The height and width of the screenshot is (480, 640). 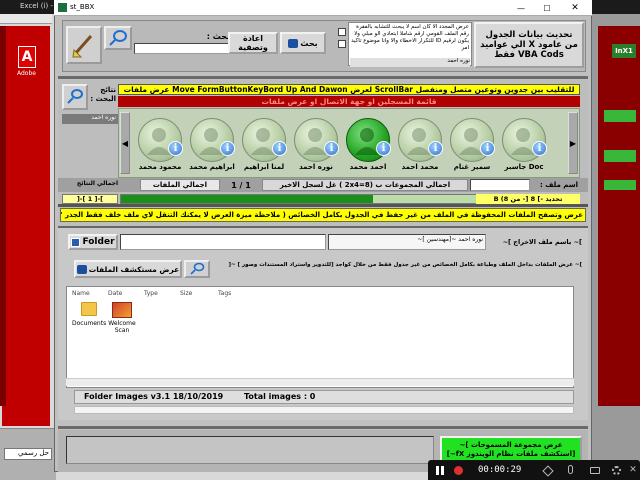 What do you see at coordinates (323, 77) in the screenshot?
I see `top-divider` at bounding box center [323, 77].